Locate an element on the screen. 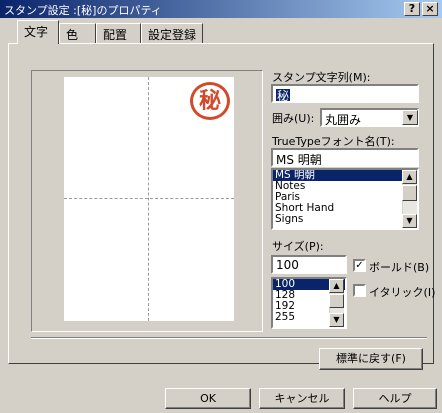 The width and height of the screenshot is (442, 413). vertical-guide is located at coordinates (148, 199).